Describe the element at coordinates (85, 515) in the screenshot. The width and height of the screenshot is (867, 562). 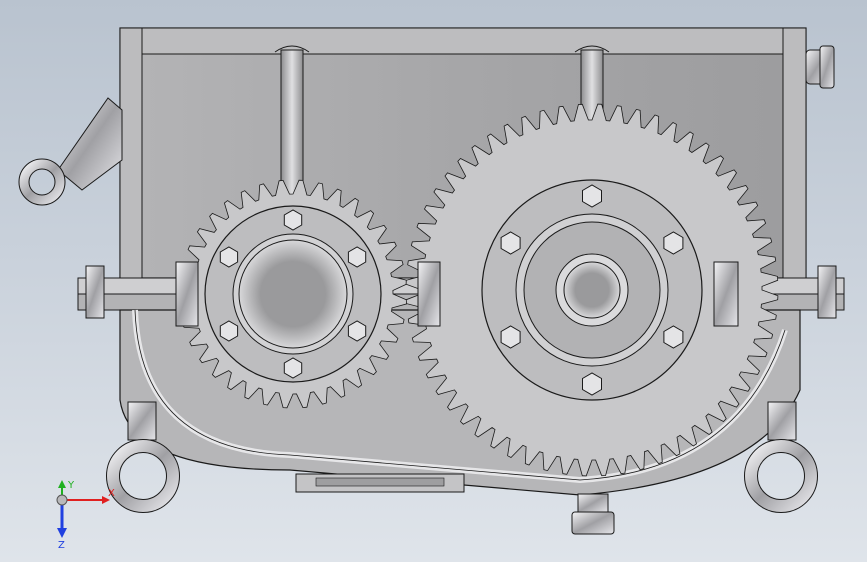
I see `axis-triad: X Y Z` at that location.